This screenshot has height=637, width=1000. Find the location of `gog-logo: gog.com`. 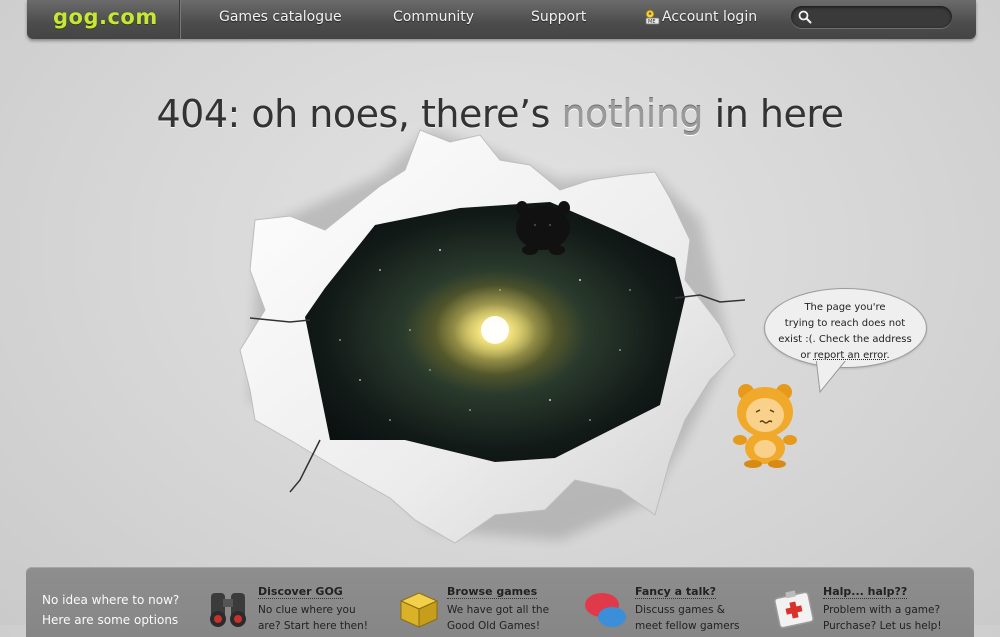

gog-logo: gog.com is located at coordinates (105, 17).